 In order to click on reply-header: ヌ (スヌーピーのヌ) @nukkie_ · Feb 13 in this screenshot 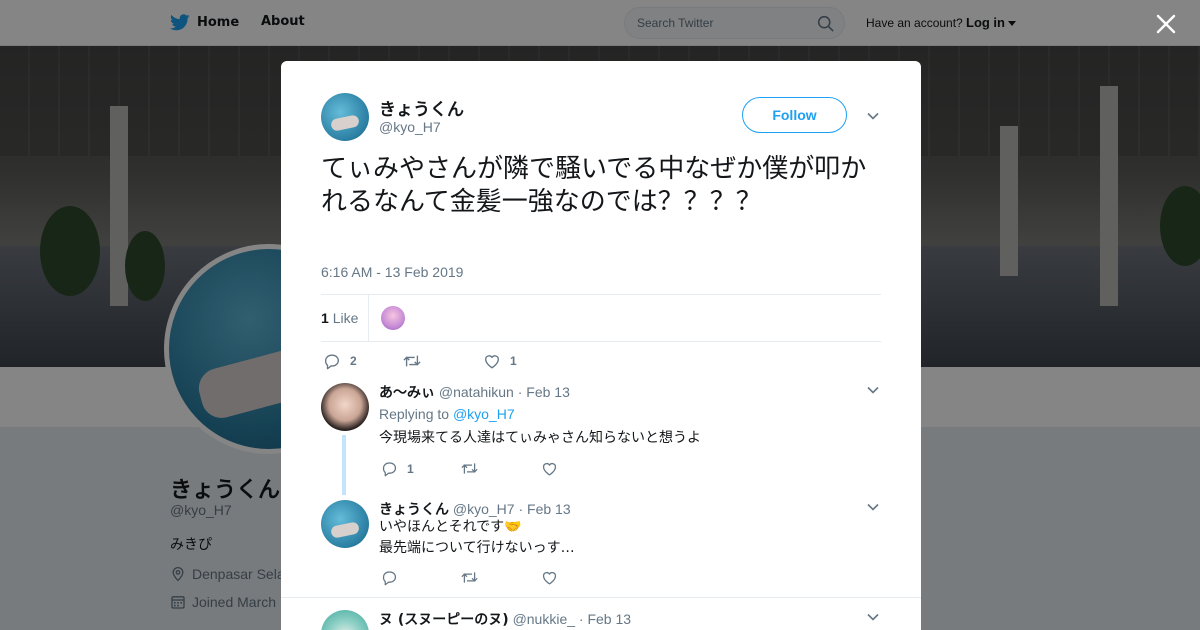, I will do `click(505, 619)`.